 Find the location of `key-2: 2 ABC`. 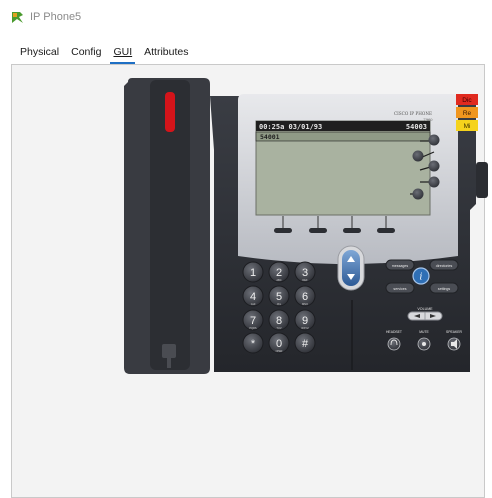

key-2: 2 ABC is located at coordinates (279, 272).